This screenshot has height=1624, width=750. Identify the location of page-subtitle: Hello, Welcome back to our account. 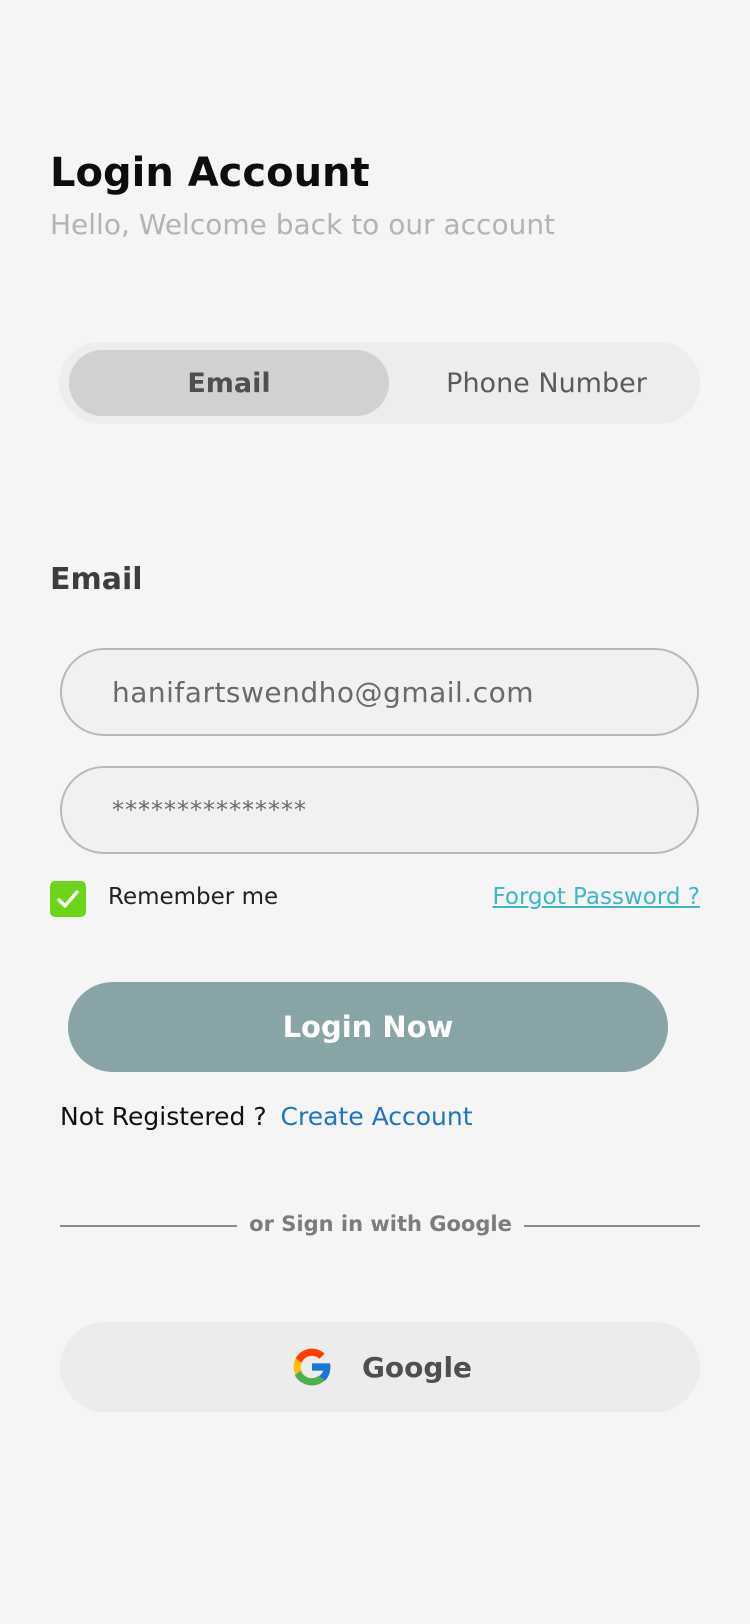
(303, 224).